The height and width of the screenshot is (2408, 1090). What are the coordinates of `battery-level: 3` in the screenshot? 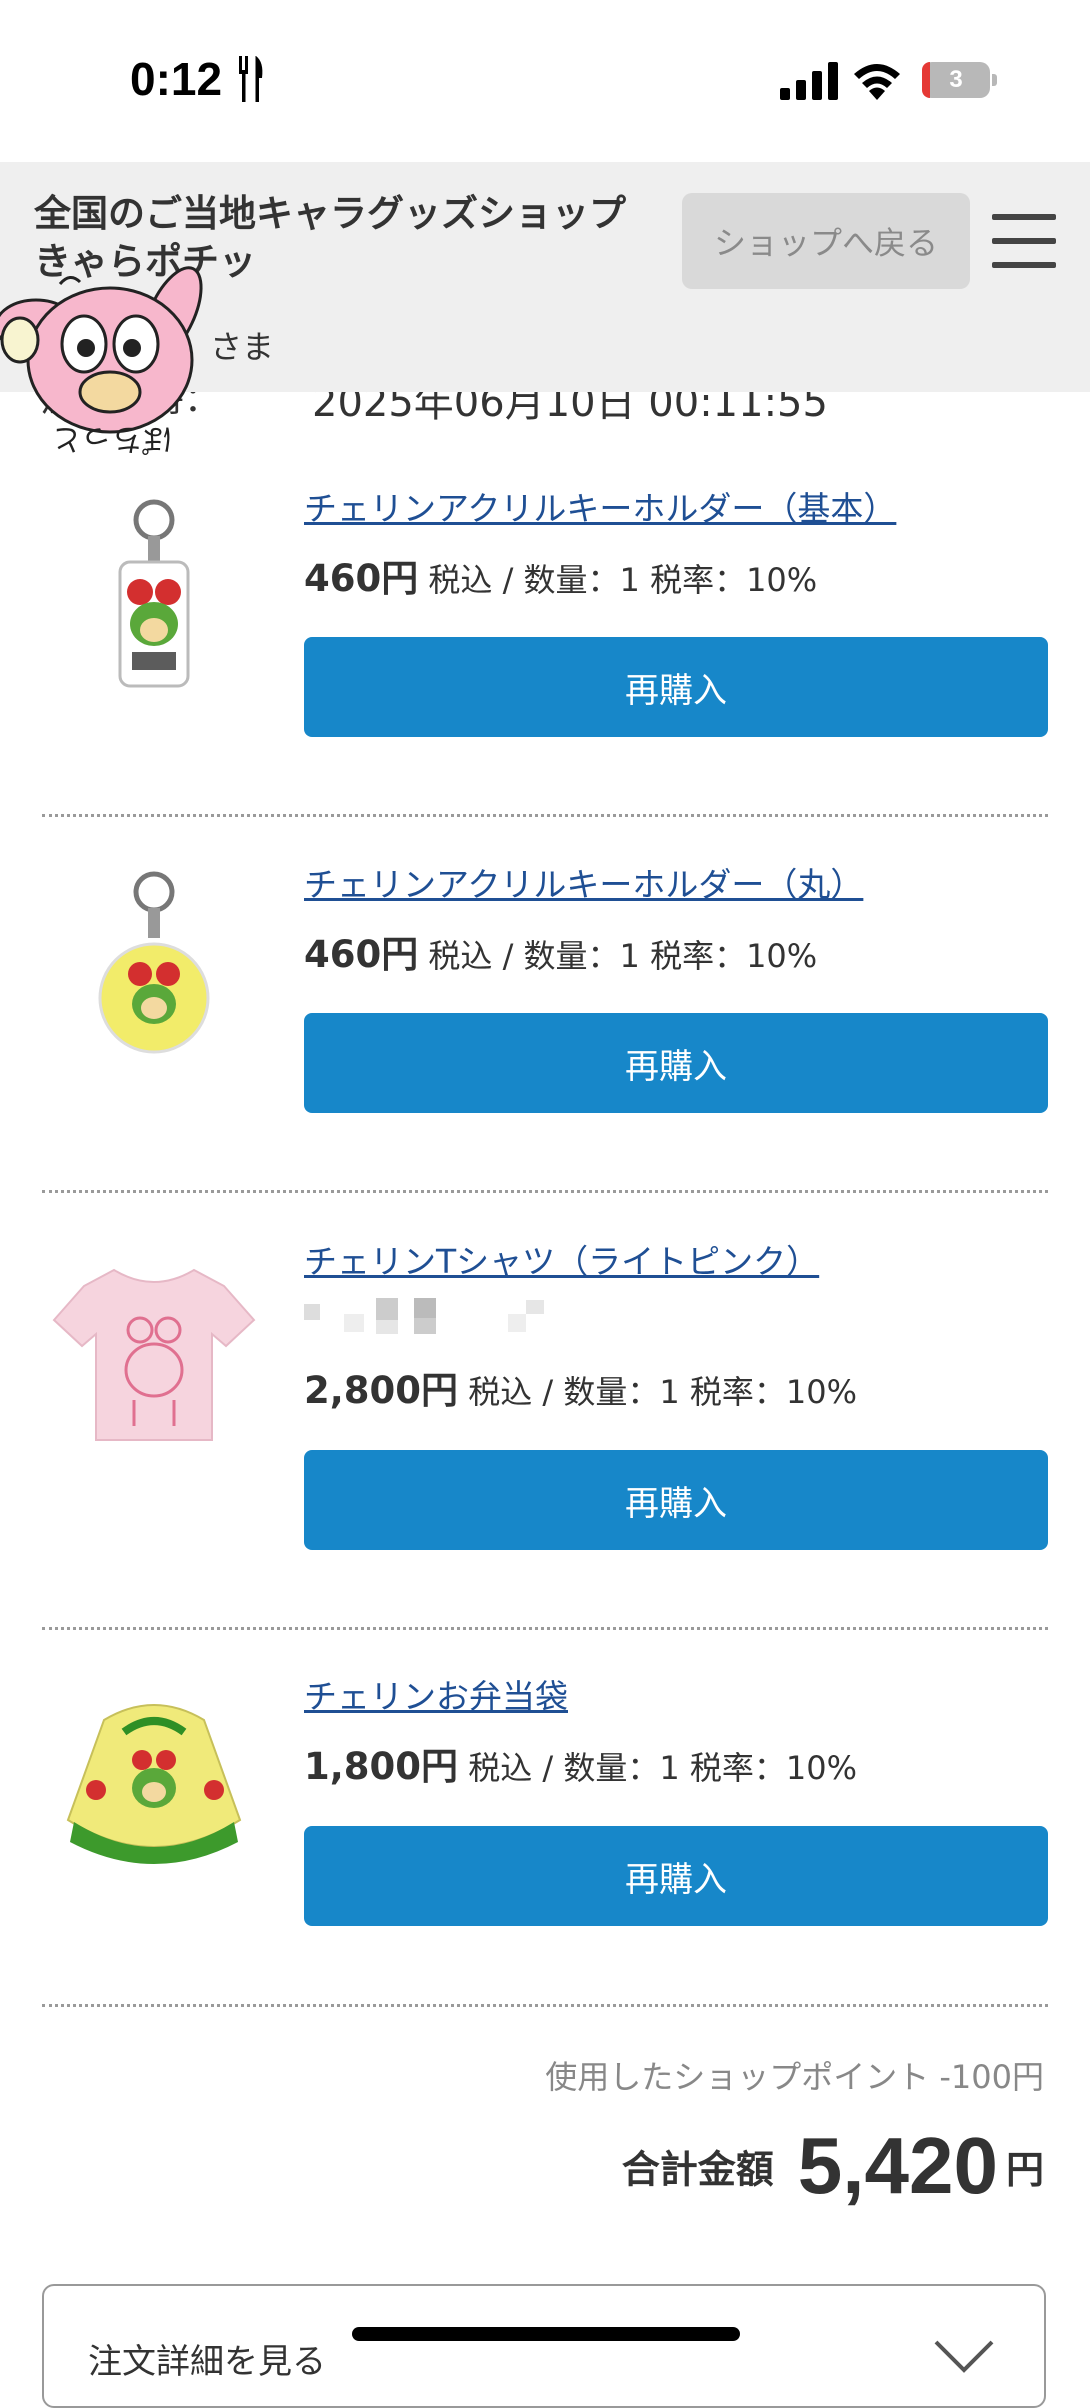 It's located at (956, 79).